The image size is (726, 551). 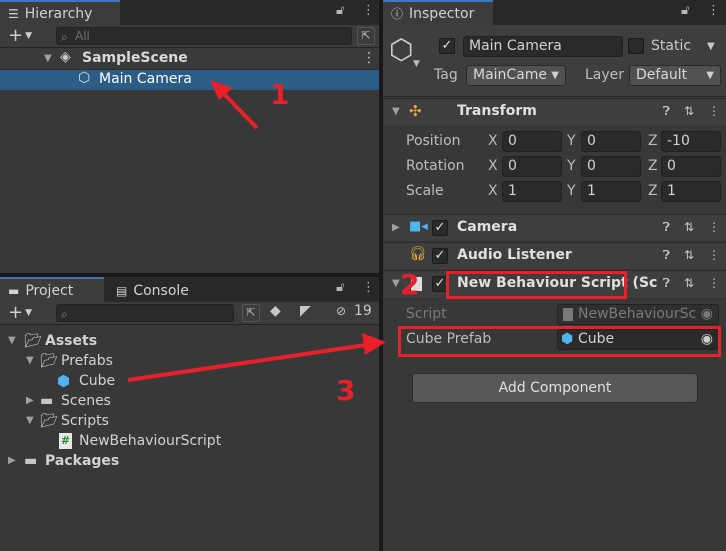 What do you see at coordinates (247, 362) in the screenshot?
I see `arrow-3-line` at bounding box center [247, 362].